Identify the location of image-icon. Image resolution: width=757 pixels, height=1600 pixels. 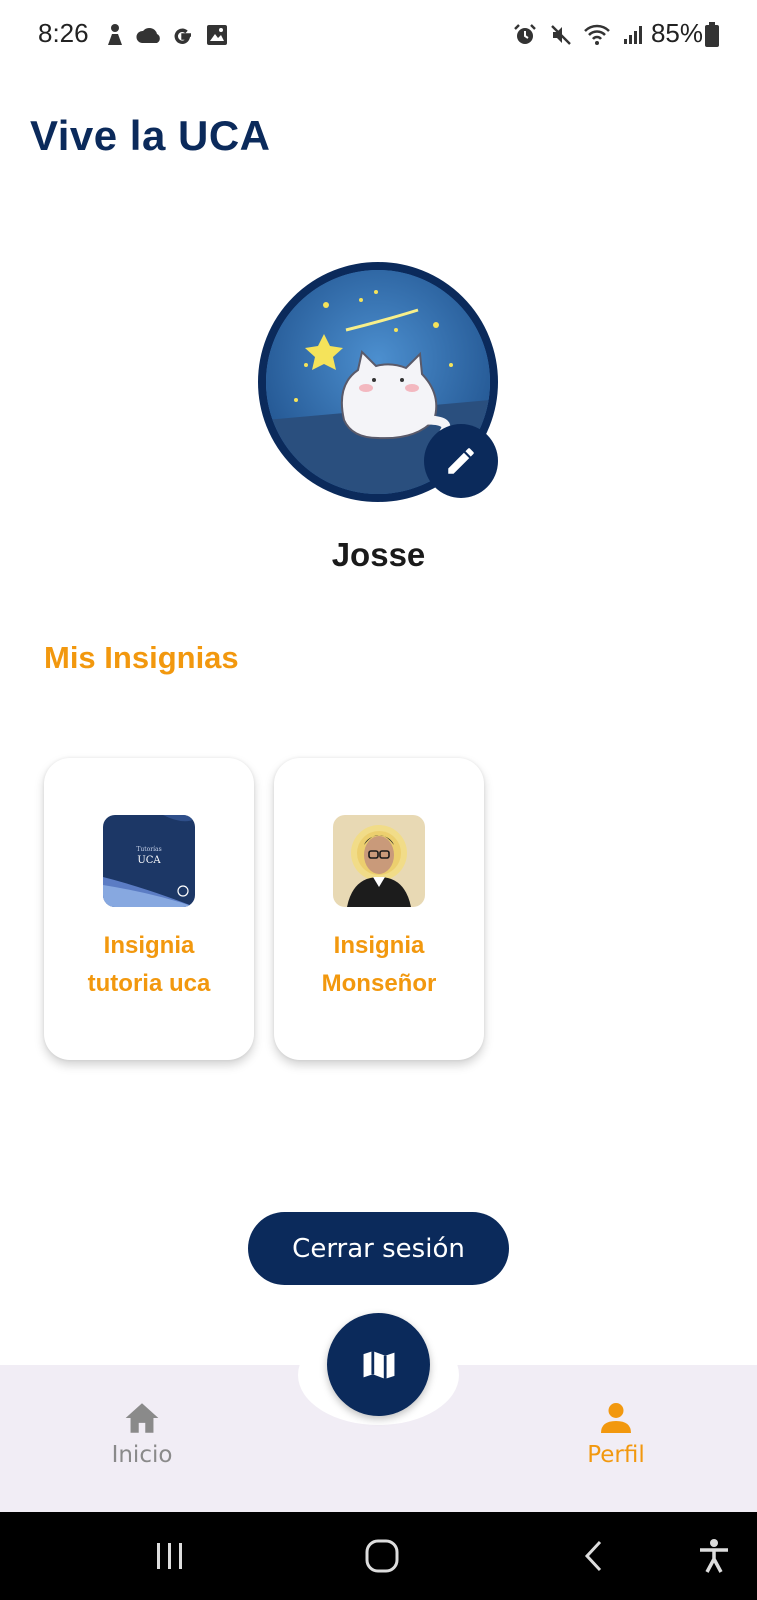
(217, 35).